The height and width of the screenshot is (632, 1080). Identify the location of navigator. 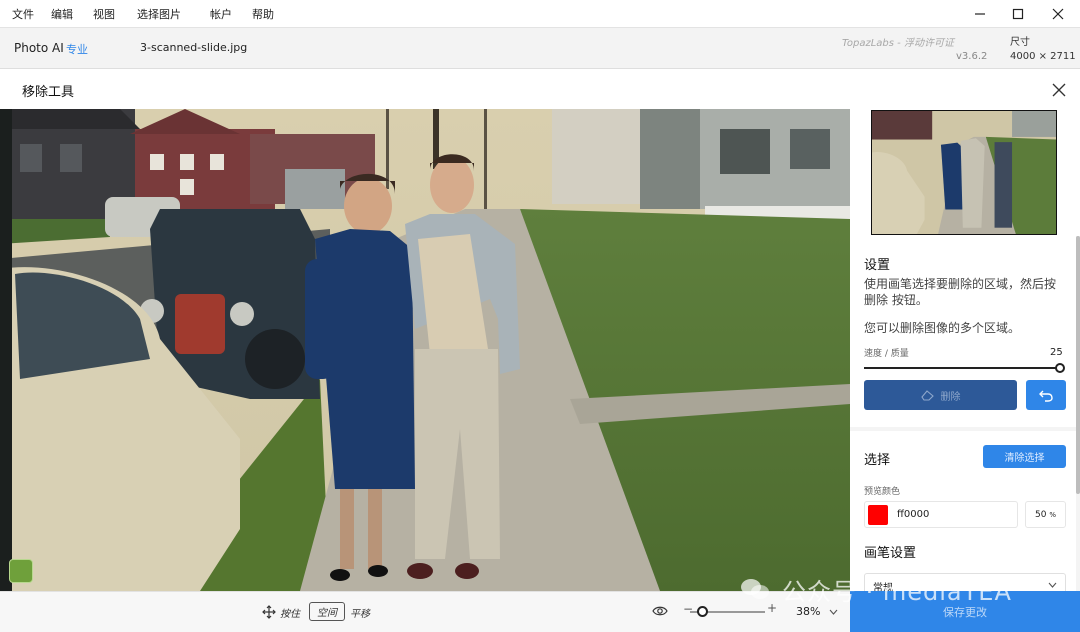
(965, 172).